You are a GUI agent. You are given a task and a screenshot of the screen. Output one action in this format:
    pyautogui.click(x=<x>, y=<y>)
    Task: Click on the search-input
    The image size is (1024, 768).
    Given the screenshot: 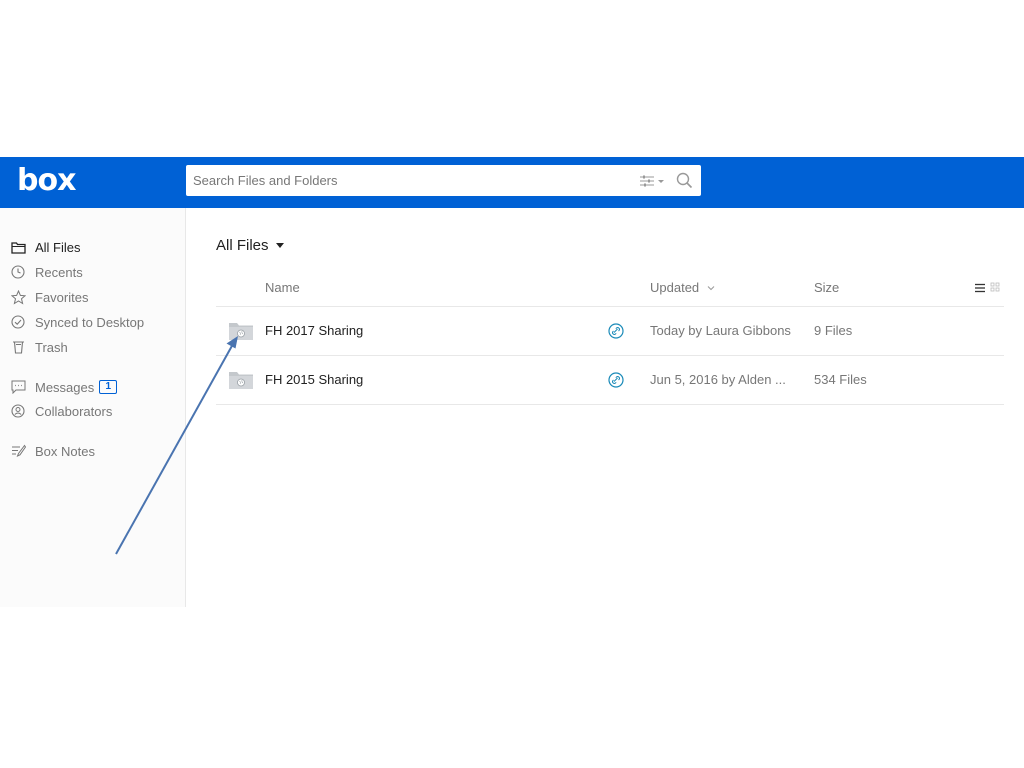 What is the action you would take?
    pyautogui.click(x=409, y=180)
    